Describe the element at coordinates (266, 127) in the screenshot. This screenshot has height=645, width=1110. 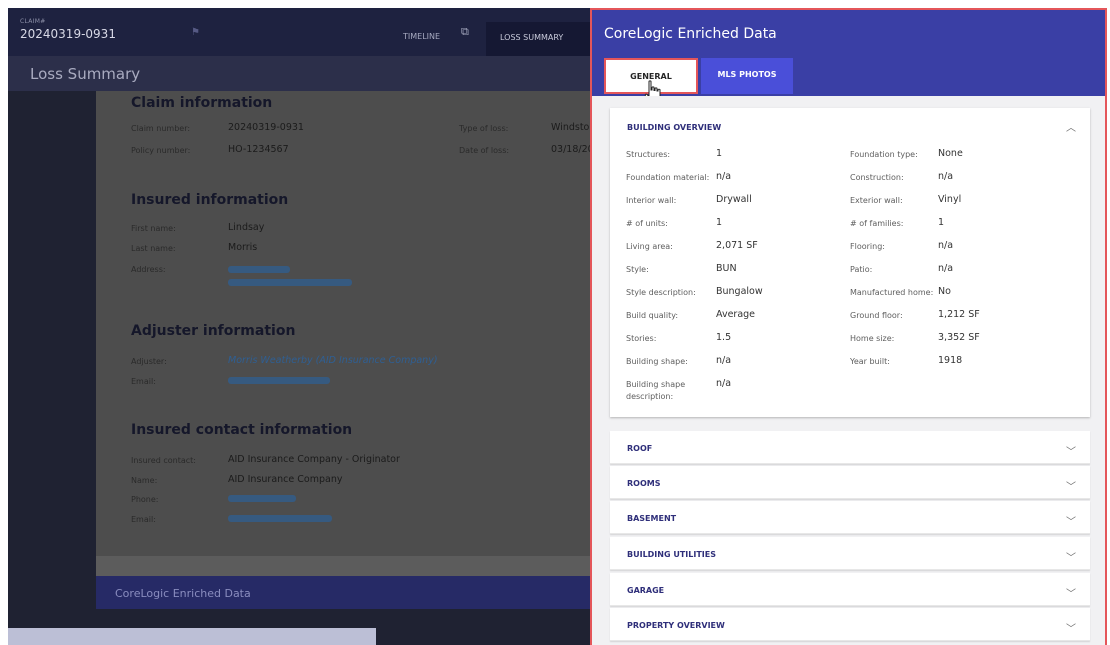
I see `claim-number-value: 20240319-0931` at that location.